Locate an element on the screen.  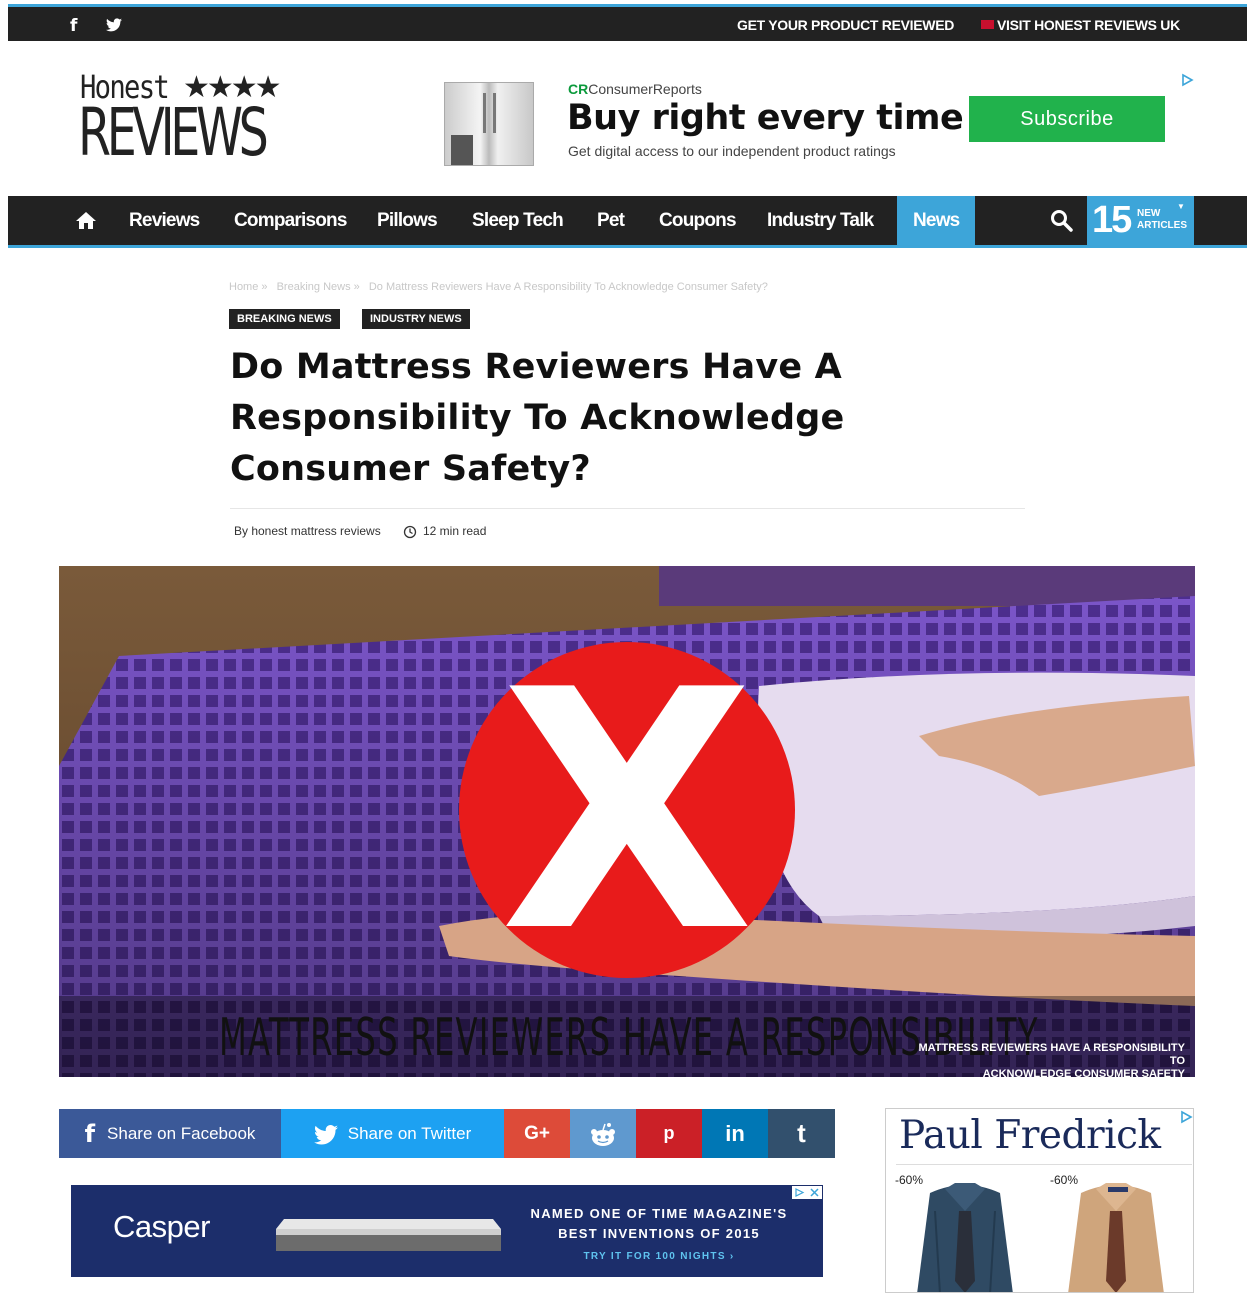
new-label: NEW is located at coordinates (1149, 213).